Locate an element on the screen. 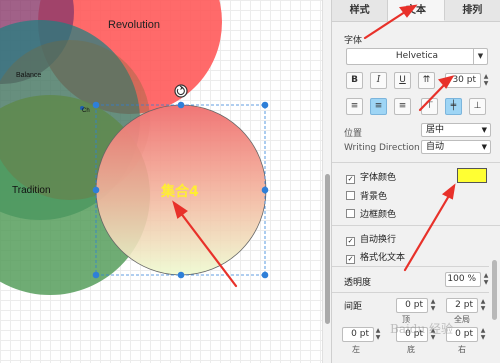 The height and width of the screenshot is (363, 500). tab-arrange: 排列 is located at coordinates (472, 10).